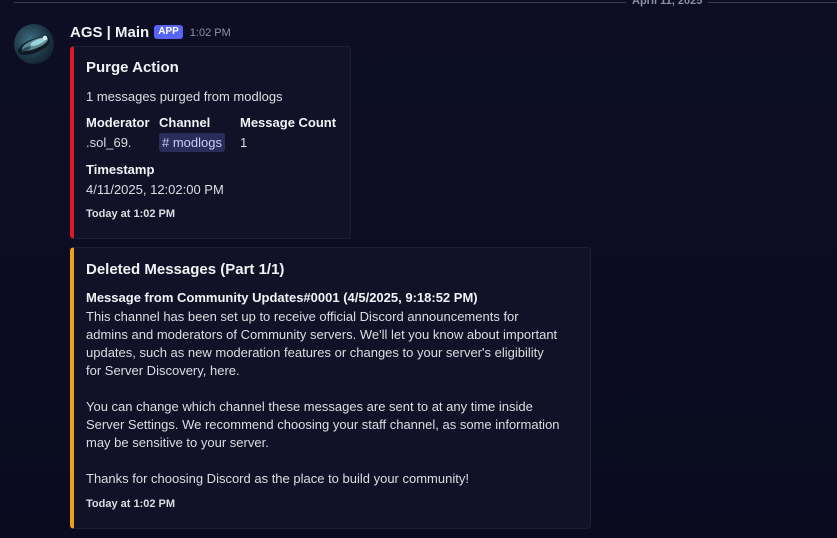  What do you see at coordinates (132, 67) in the screenshot?
I see `embed-title: Purge Action` at bounding box center [132, 67].